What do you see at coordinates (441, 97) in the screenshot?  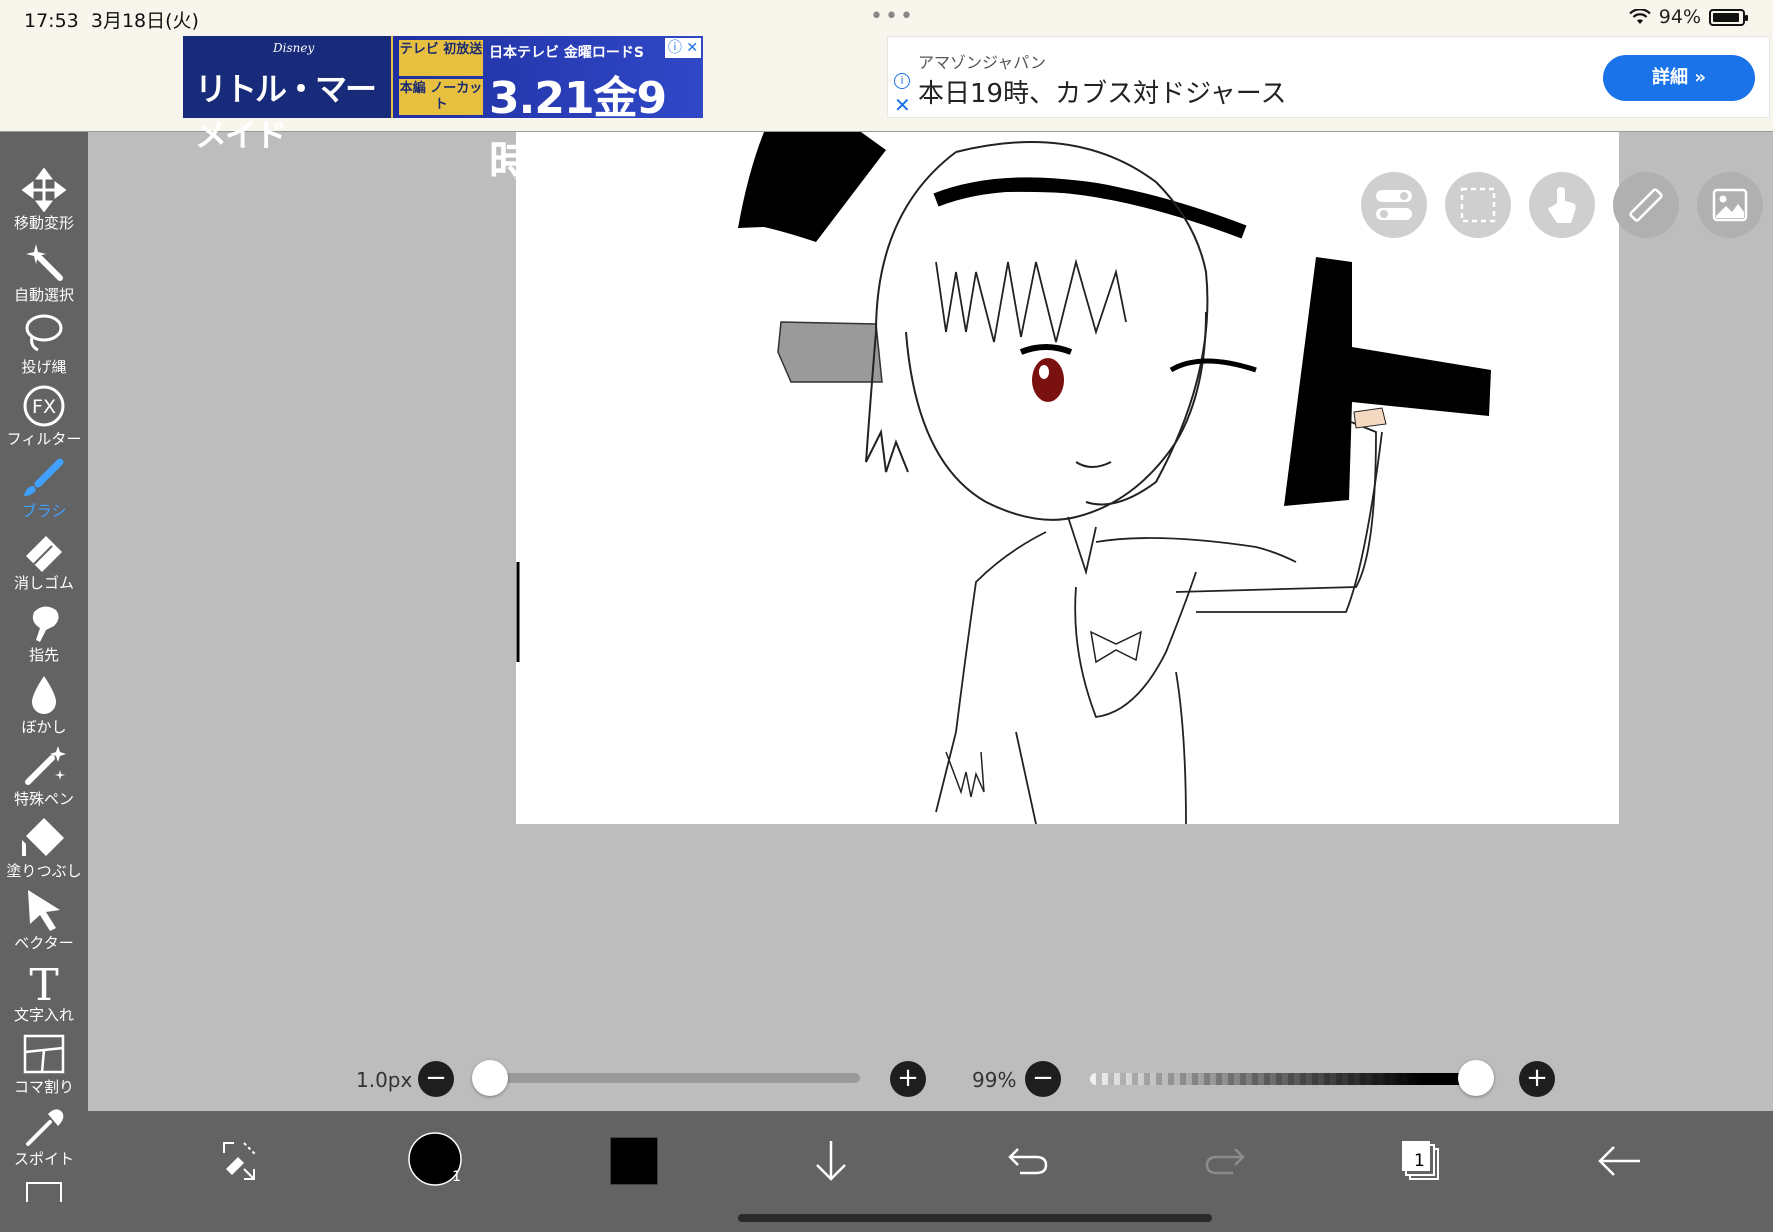 I see `ad-badge-uncut: 本編 ノーカット` at bounding box center [441, 97].